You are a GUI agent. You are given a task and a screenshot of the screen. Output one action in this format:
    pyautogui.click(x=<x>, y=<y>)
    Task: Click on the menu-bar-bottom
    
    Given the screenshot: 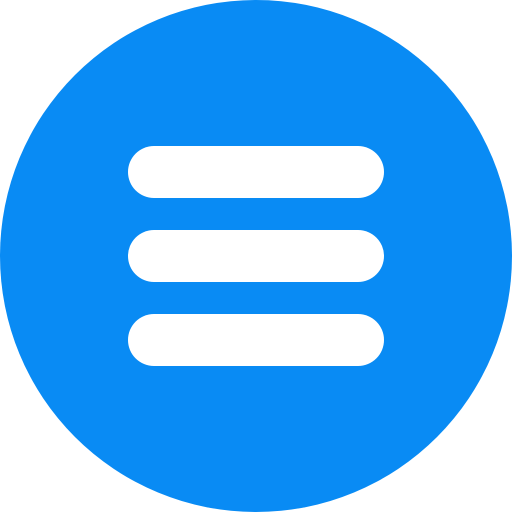 What is the action you would take?
    pyautogui.click(x=256, y=340)
    